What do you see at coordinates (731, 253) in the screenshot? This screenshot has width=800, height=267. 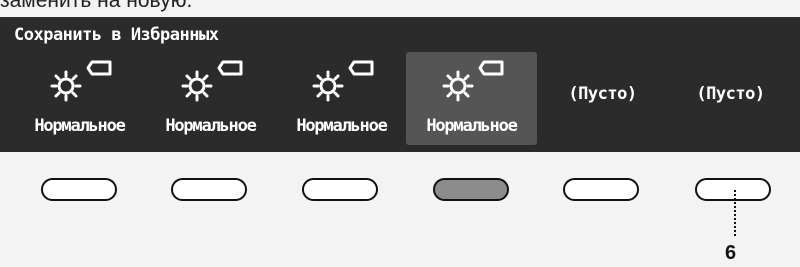 I see `callout-number: 6` at bounding box center [731, 253].